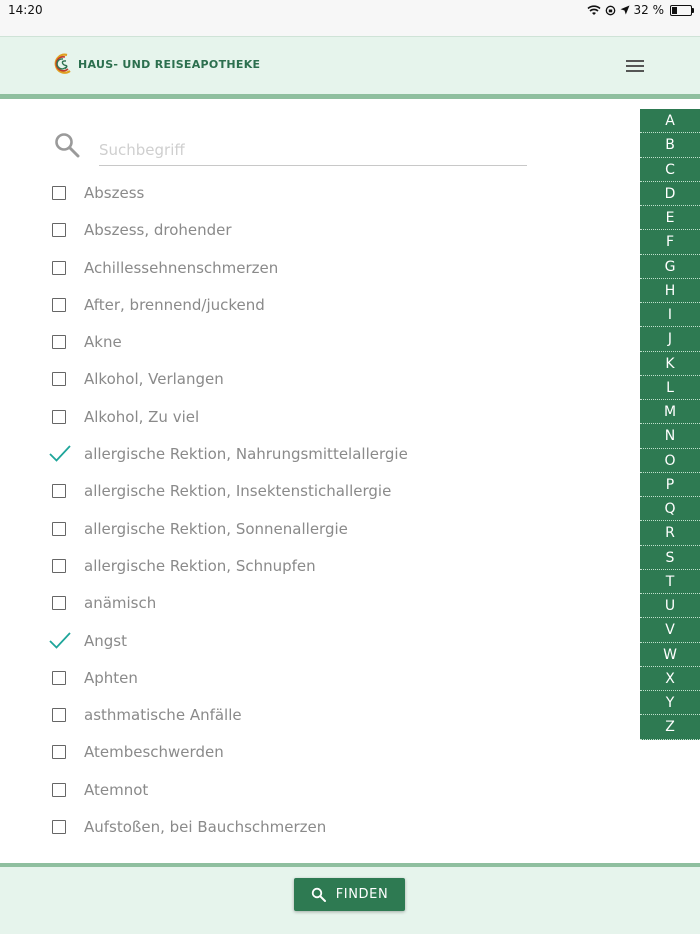  I want to click on alphabet-letter-y: Y, so click(670, 703).